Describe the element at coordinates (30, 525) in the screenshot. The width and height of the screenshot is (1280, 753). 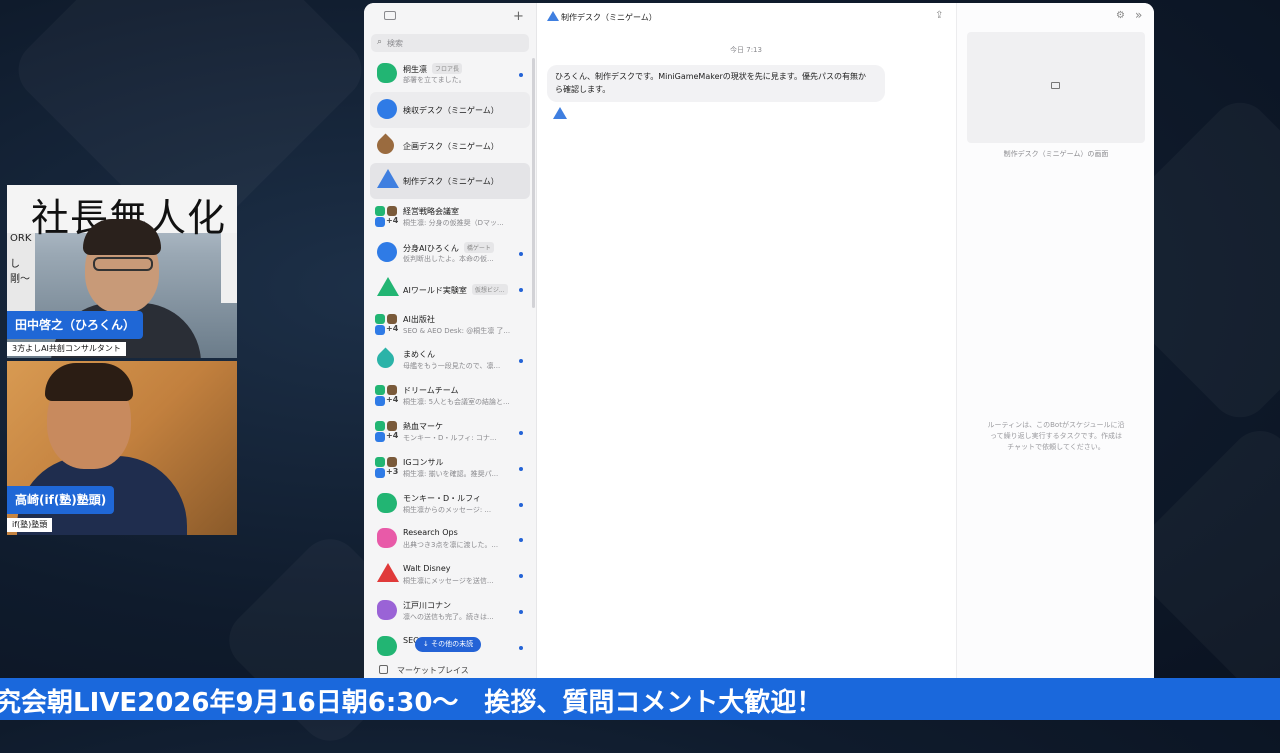
I see `guest-role-tag: if(塾)塾頭` at that location.